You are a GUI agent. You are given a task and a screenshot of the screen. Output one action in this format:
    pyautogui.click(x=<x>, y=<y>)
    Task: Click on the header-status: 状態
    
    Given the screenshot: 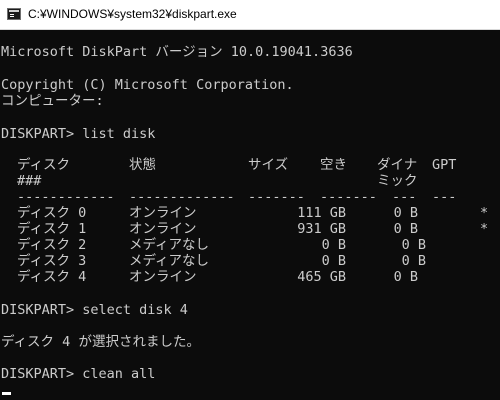 What is the action you would take?
    pyautogui.click(x=142, y=165)
    